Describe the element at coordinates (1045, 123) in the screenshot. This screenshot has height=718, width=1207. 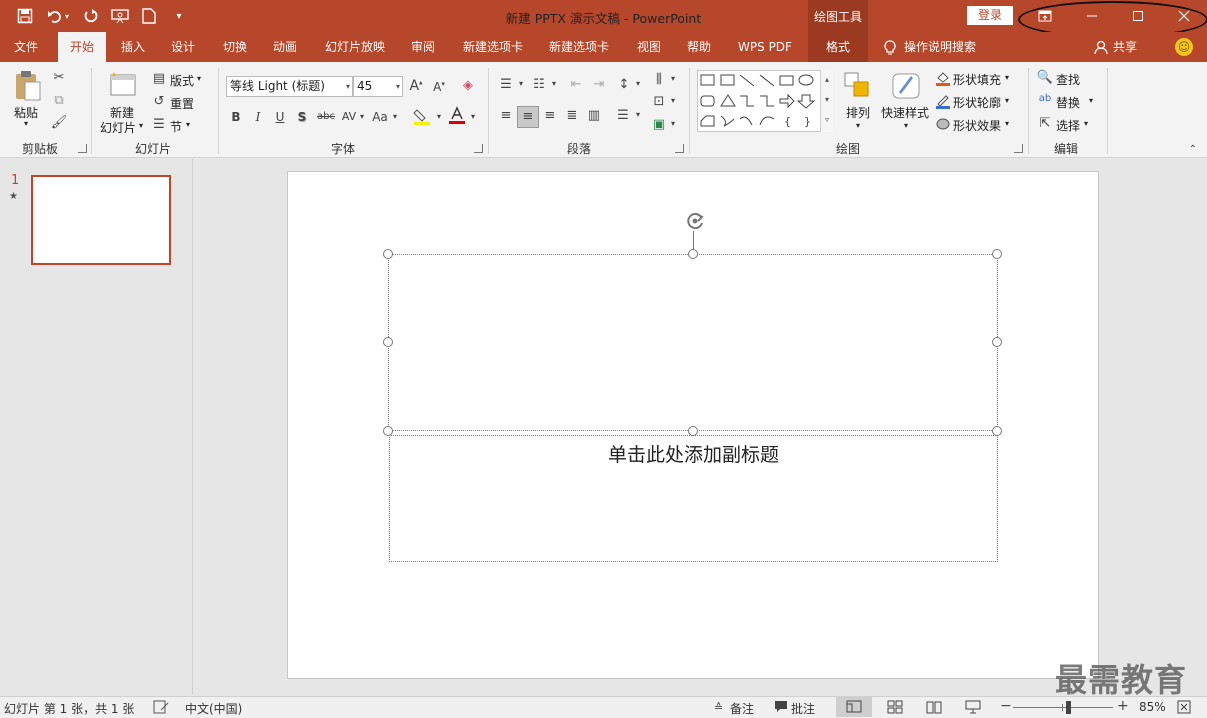
I see `select-arrow-icon: ⇱` at that location.